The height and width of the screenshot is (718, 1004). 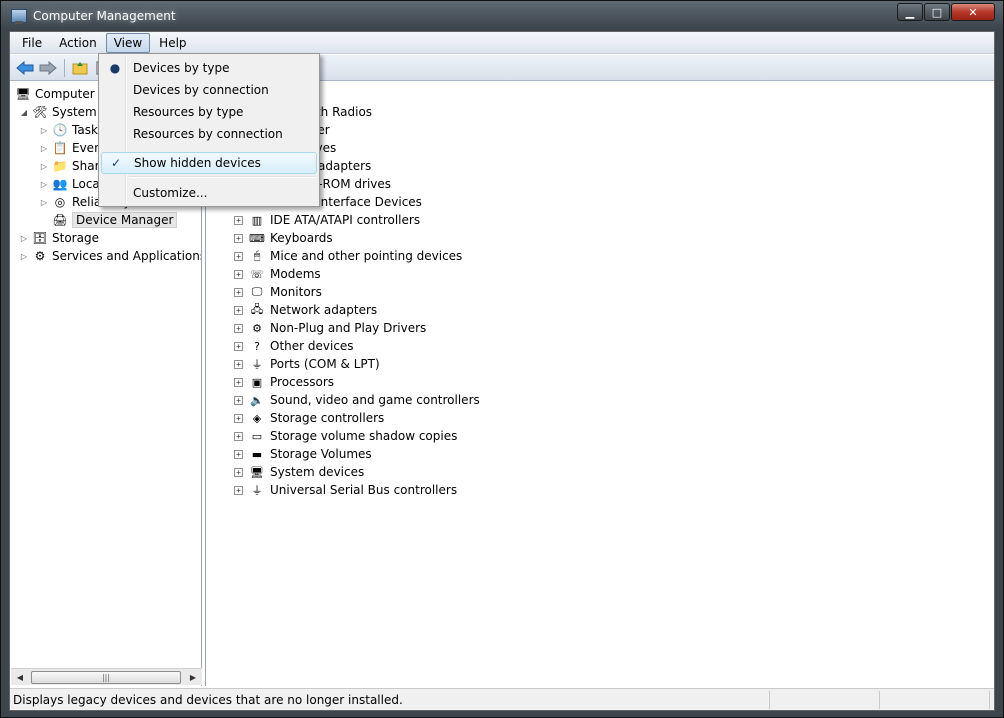 What do you see at coordinates (305, 310) in the screenshot?
I see `device-category-row: + 🖧 Network adapters` at bounding box center [305, 310].